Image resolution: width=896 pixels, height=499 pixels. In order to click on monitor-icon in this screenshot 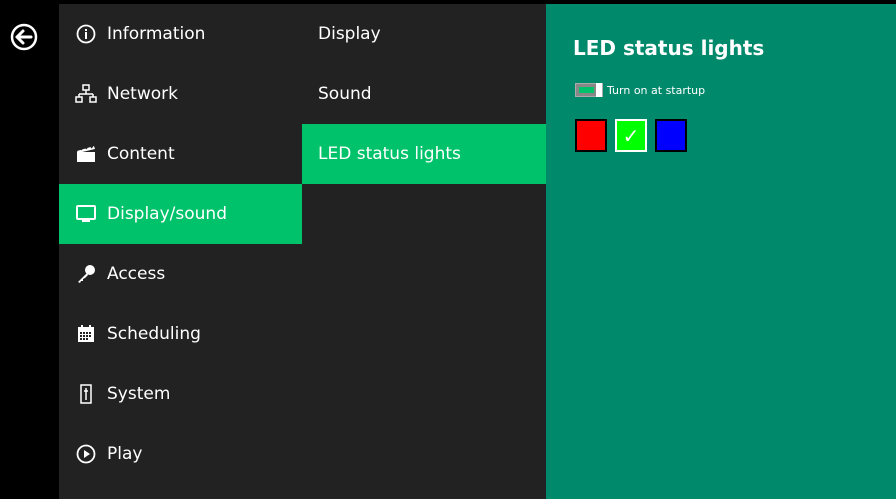, I will do `click(86, 214)`.